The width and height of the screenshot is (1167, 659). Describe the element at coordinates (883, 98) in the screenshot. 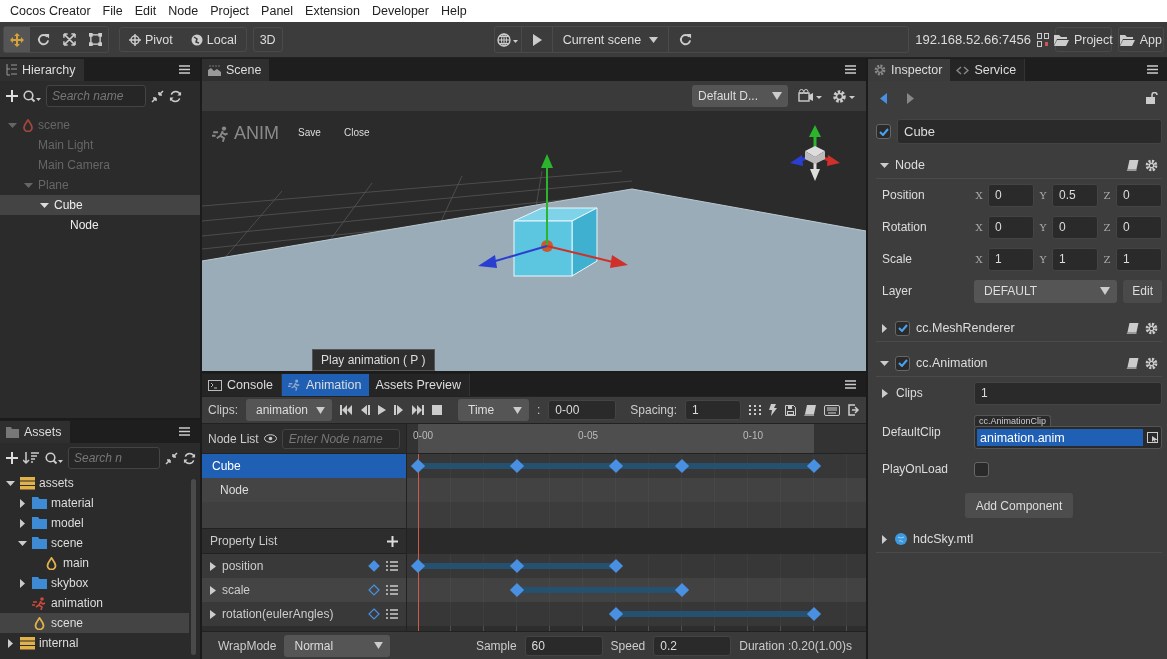

I see `back-arrow-icon` at that location.